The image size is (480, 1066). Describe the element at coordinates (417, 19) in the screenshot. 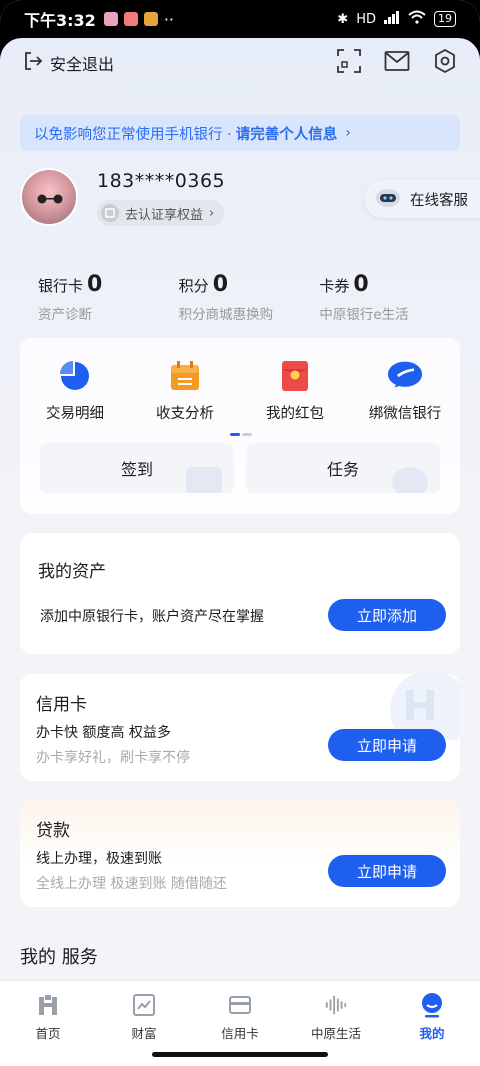

I see `wifi-icon` at that location.